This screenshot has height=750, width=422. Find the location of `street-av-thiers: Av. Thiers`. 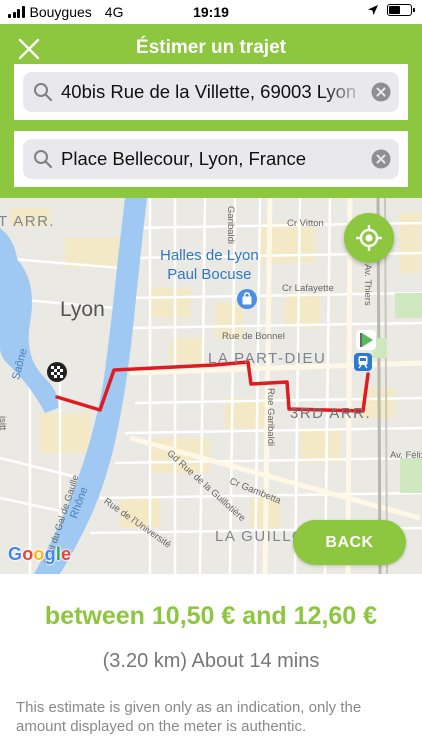

street-av-thiers: Av. Thiers is located at coordinates (367, 285).